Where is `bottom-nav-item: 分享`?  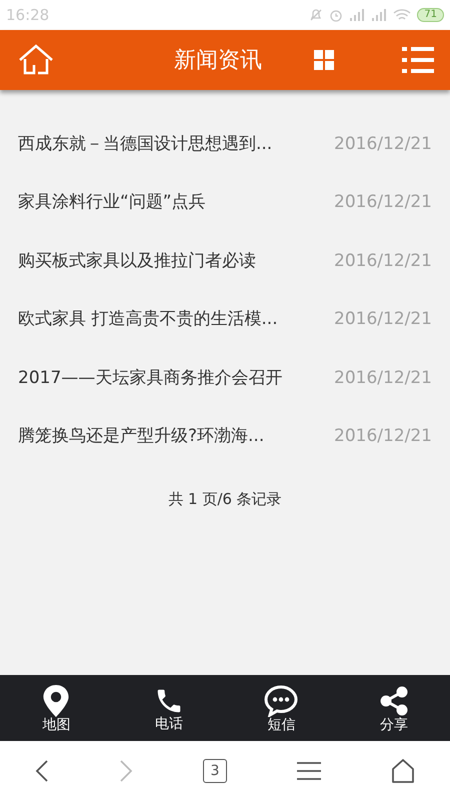
bottom-nav-item: 分享 is located at coordinates (394, 708).